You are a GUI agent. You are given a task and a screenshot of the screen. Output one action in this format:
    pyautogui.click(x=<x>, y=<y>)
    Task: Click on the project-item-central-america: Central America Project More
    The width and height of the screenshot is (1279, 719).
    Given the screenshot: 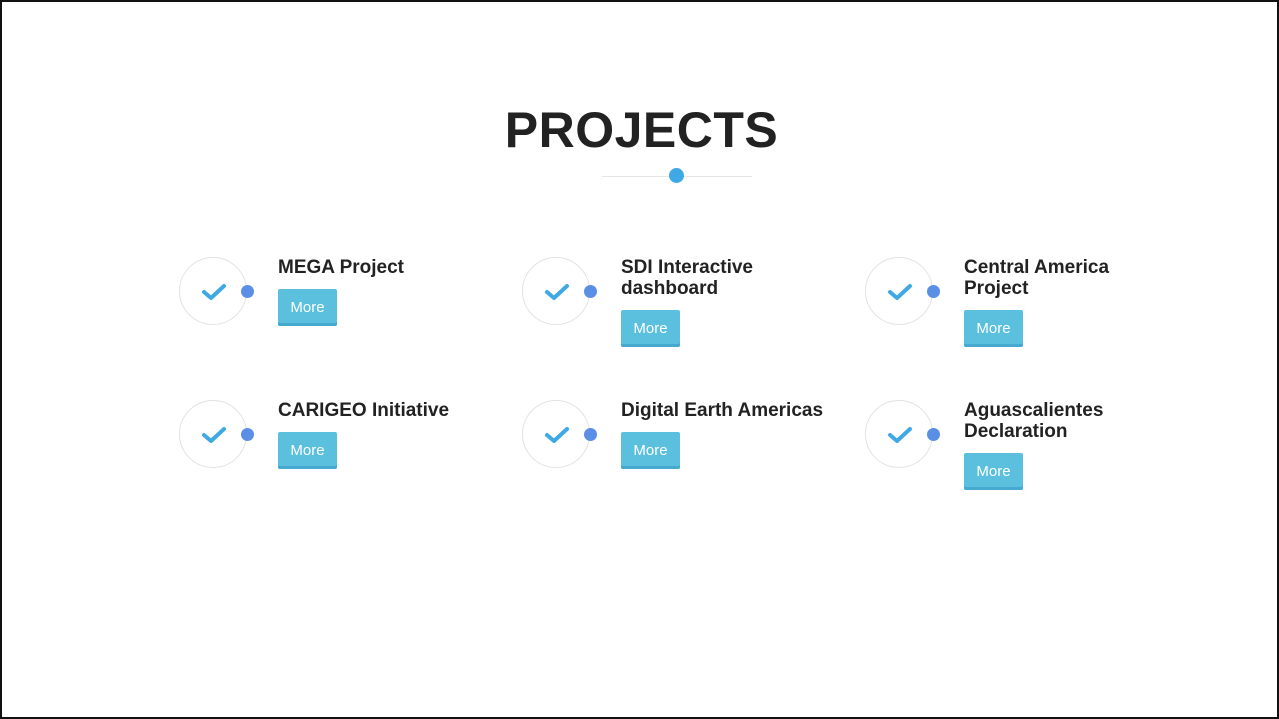 What is the action you would take?
    pyautogui.click(x=1015, y=312)
    